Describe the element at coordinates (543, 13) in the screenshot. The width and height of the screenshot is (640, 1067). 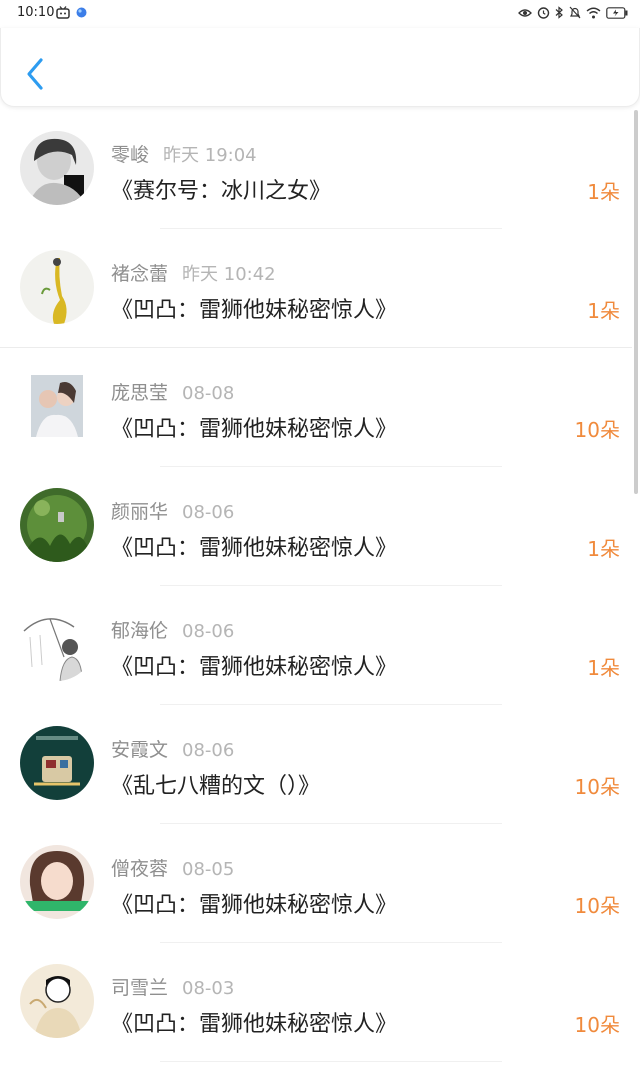
I see `alarm-icon` at that location.